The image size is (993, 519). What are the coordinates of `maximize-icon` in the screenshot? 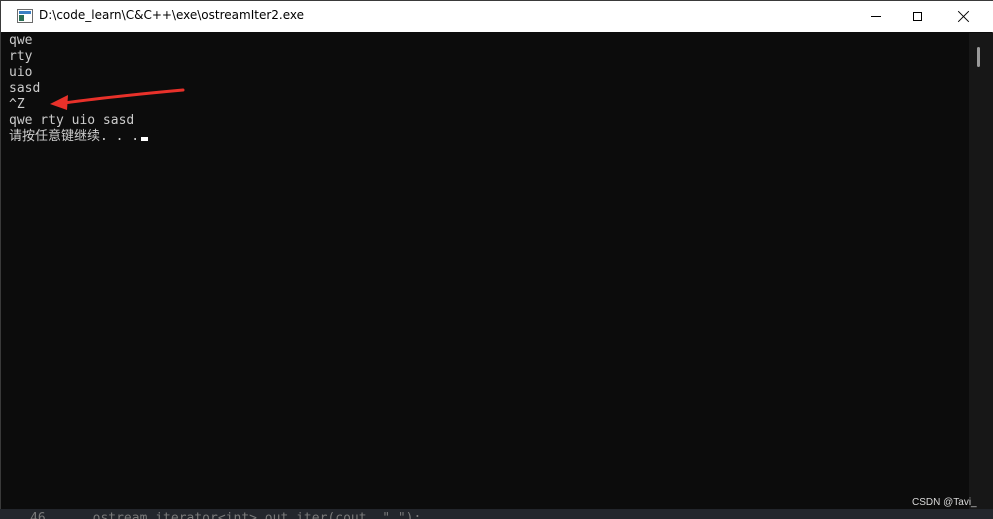 It's located at (917, 16).